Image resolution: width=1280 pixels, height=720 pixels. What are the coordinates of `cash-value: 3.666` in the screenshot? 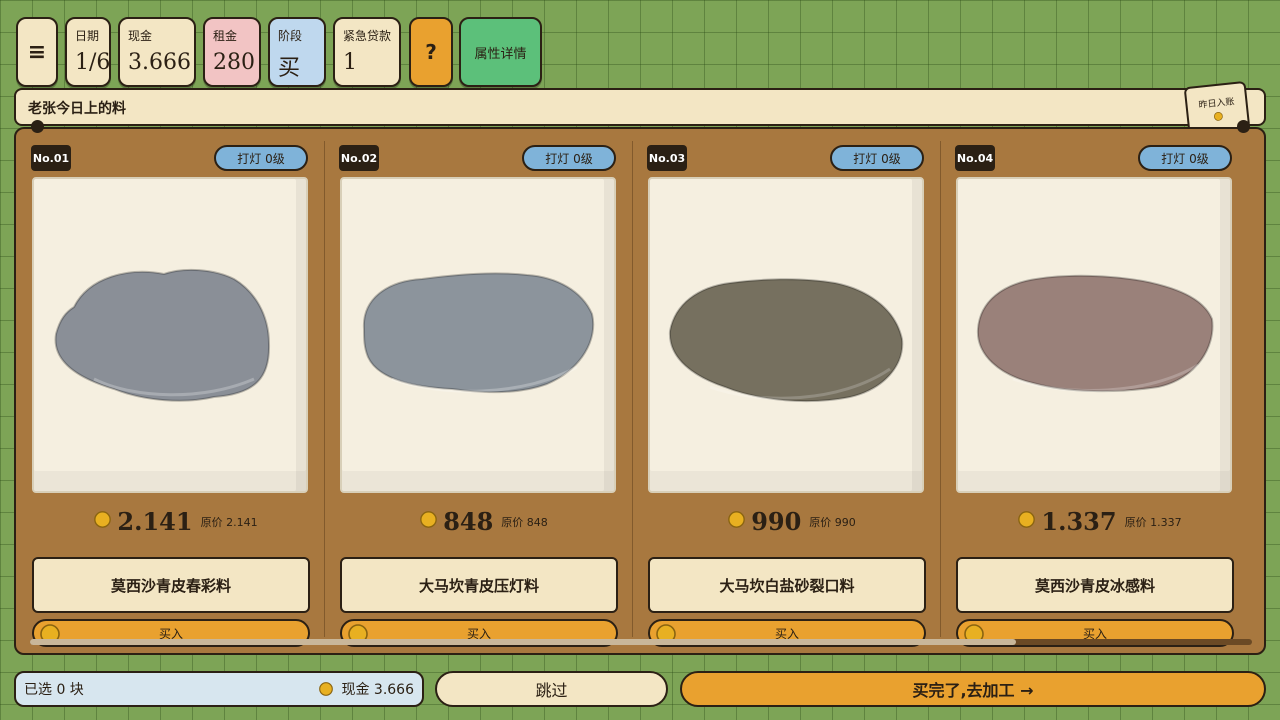 It's located at (159, 62).